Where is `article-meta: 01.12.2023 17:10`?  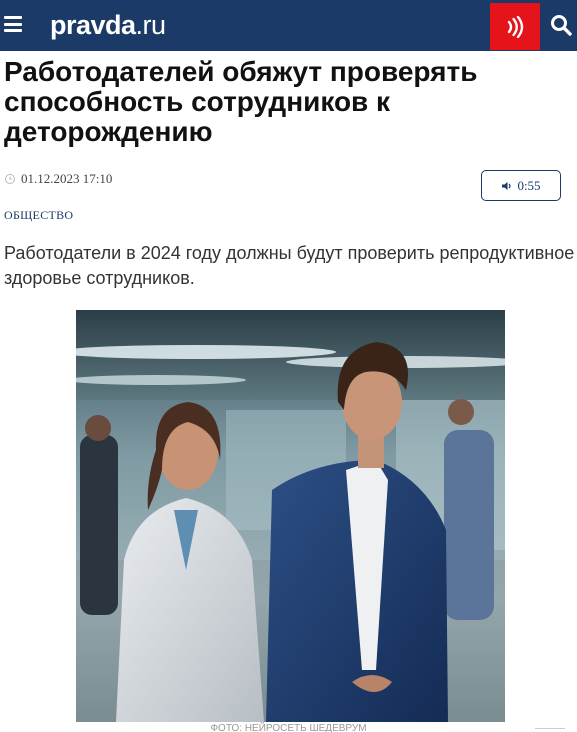 article-meta: 01.12.2023 17:10 is located at coordinates (58, 179).